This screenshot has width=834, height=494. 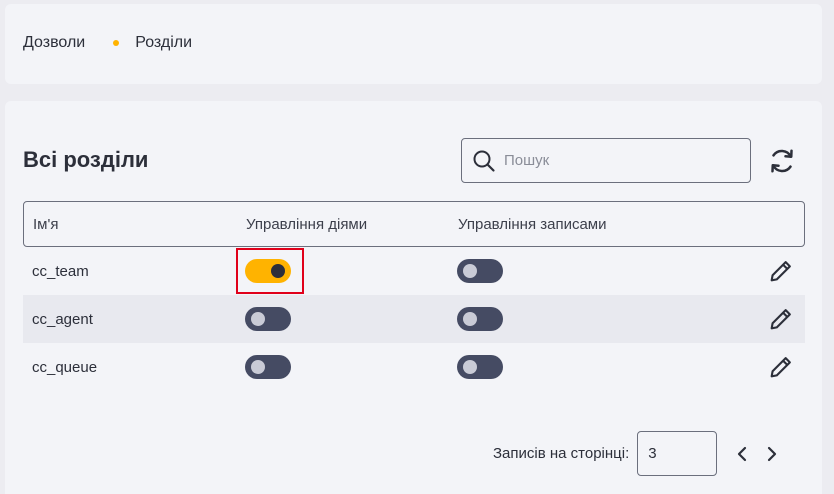 I want to click on breadcrumb-separator, so click(x=116, y=43).